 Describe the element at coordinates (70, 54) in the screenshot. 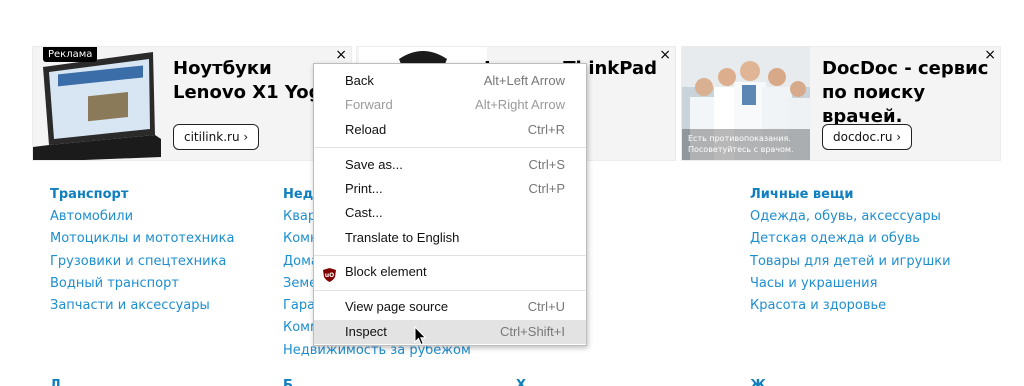

I see `ad-label-badge: Реклама` at that location.